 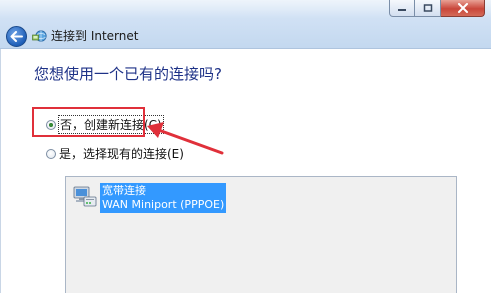 I want to click on minimize-icon, so click(x=402, y=10).